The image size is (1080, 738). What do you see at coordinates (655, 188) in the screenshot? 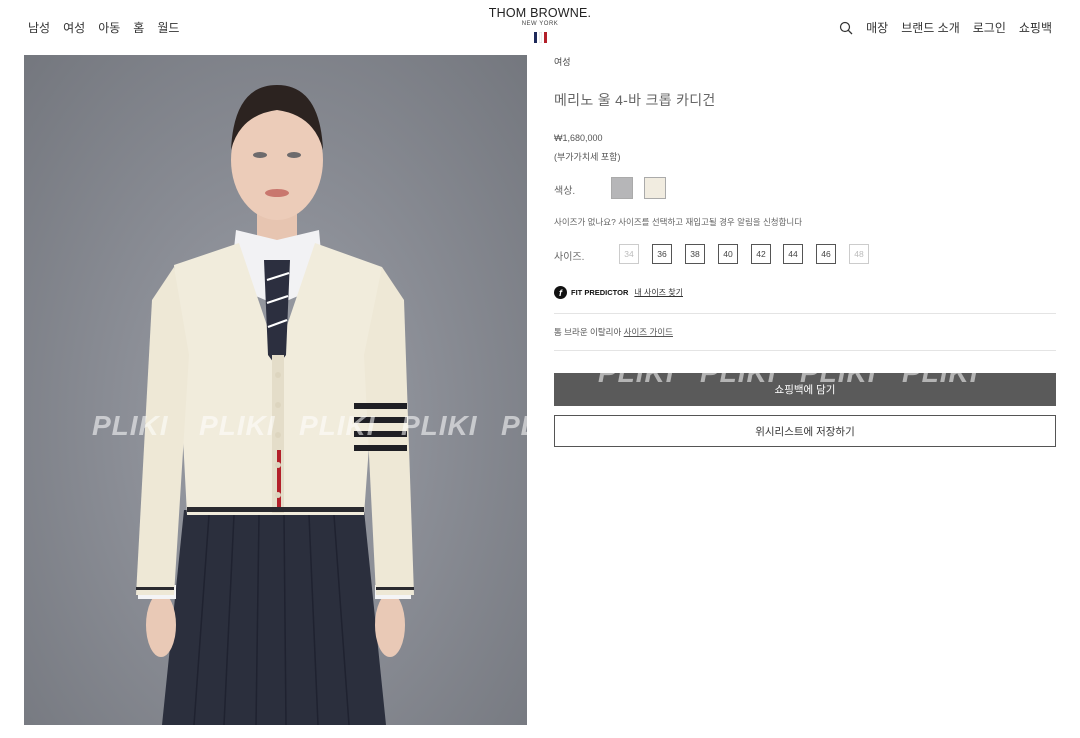
I see `color-swatch-ivory` at bounding box center [655, 188].